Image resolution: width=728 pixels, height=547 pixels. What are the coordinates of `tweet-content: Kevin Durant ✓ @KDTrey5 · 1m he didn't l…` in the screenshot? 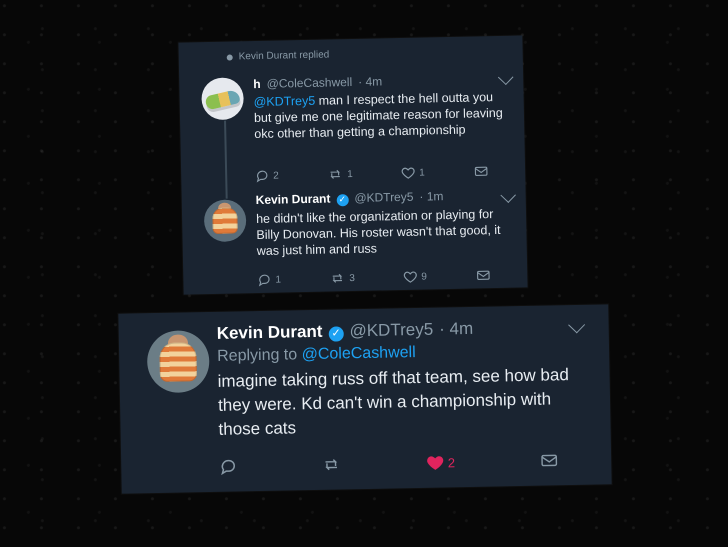 It's located at (383, 223).